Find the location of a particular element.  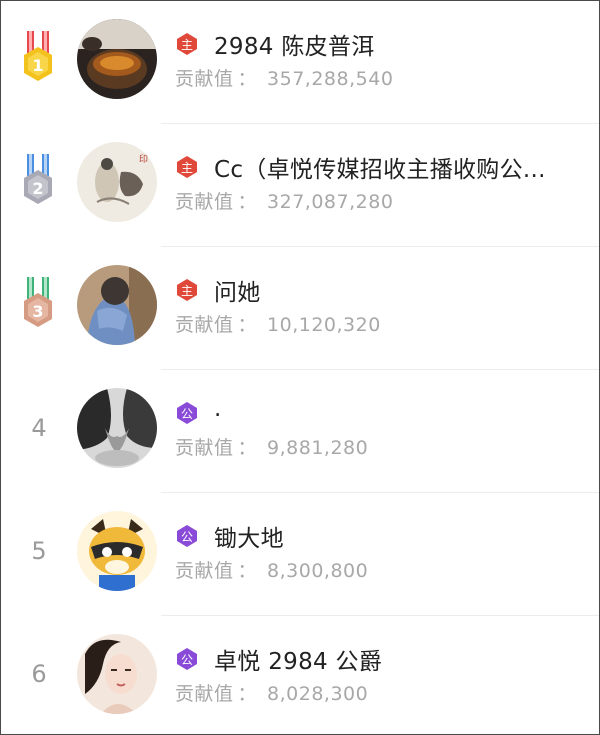

username: 2984 陈皮普洱 is located at coordinates (294, 47).